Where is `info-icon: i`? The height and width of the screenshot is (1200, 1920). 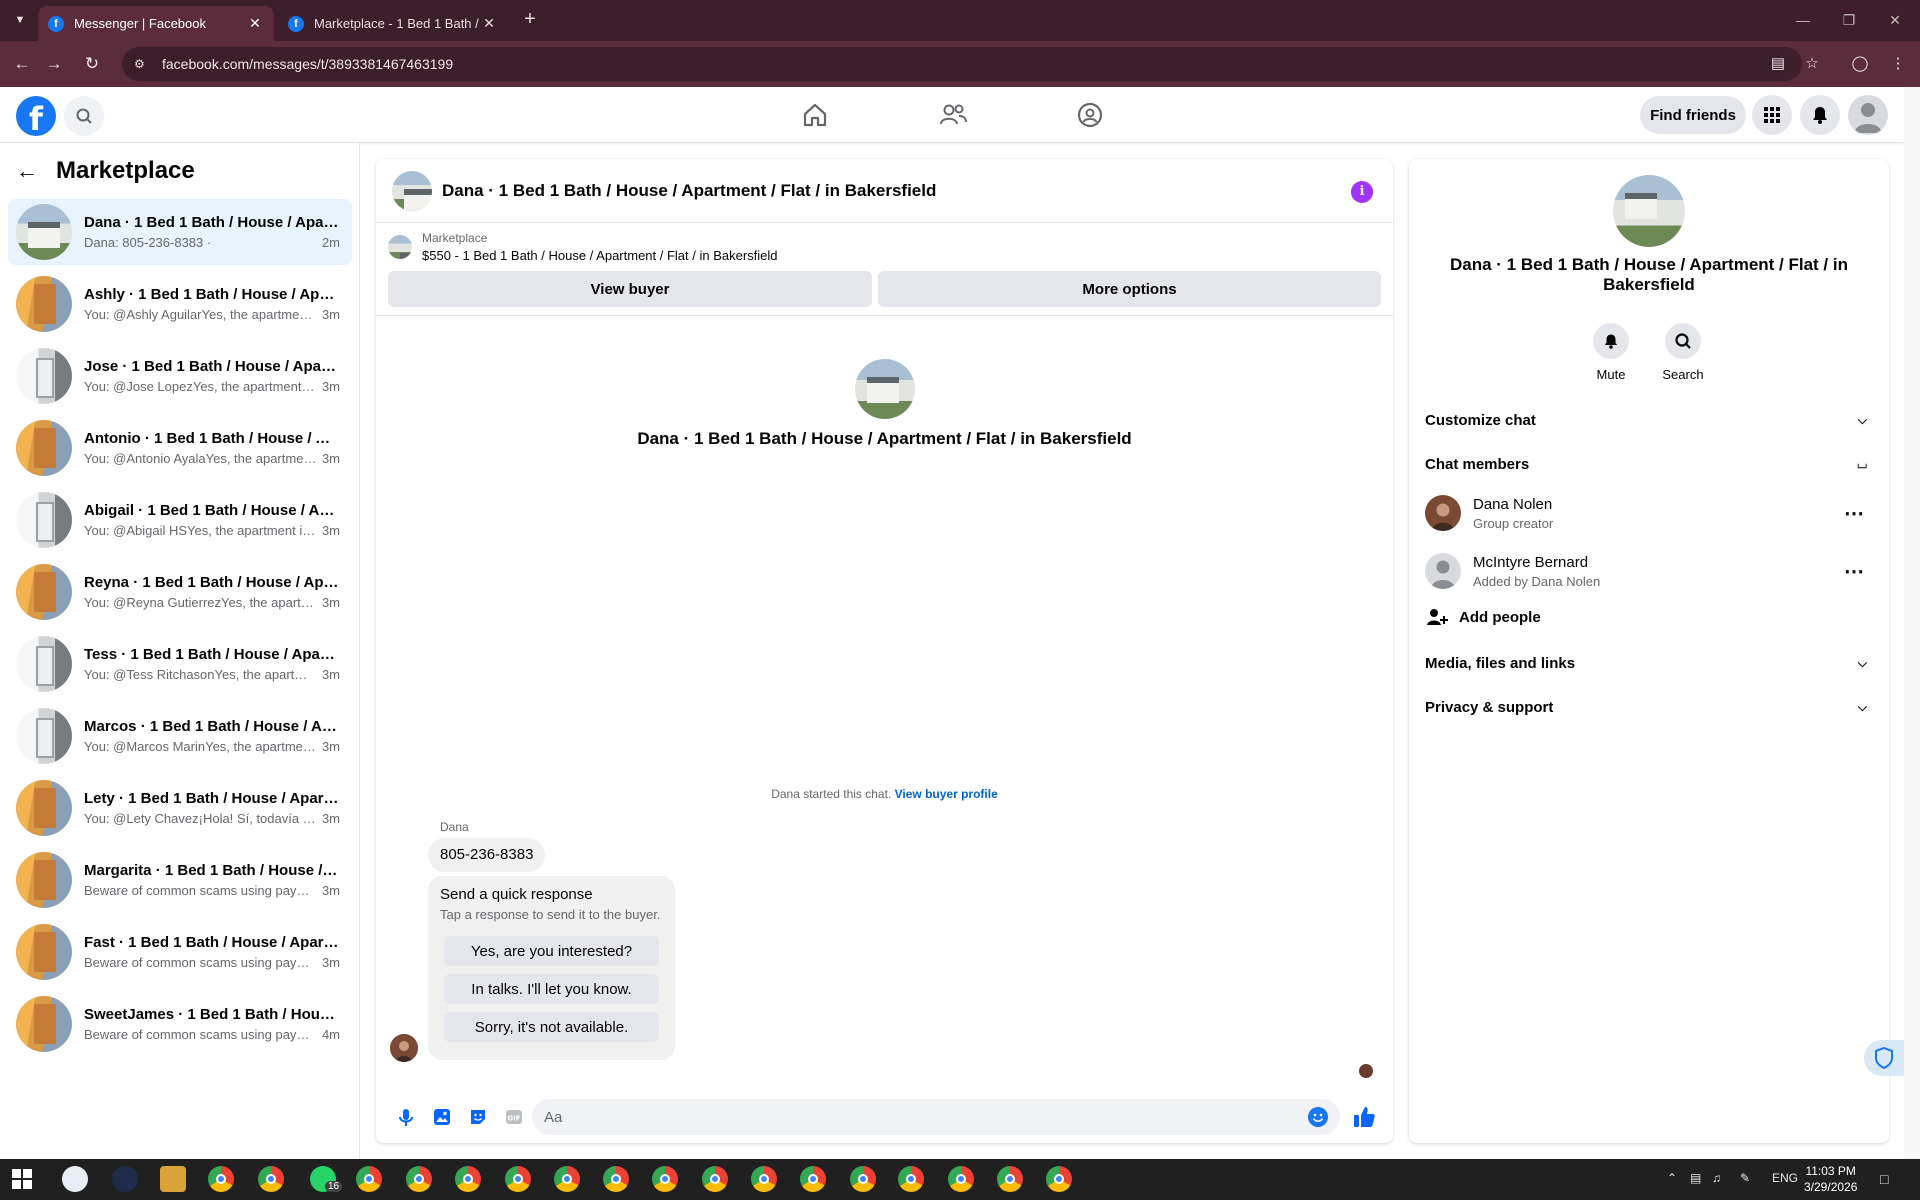 info-icon: i is located at coordinates (1362, 192).